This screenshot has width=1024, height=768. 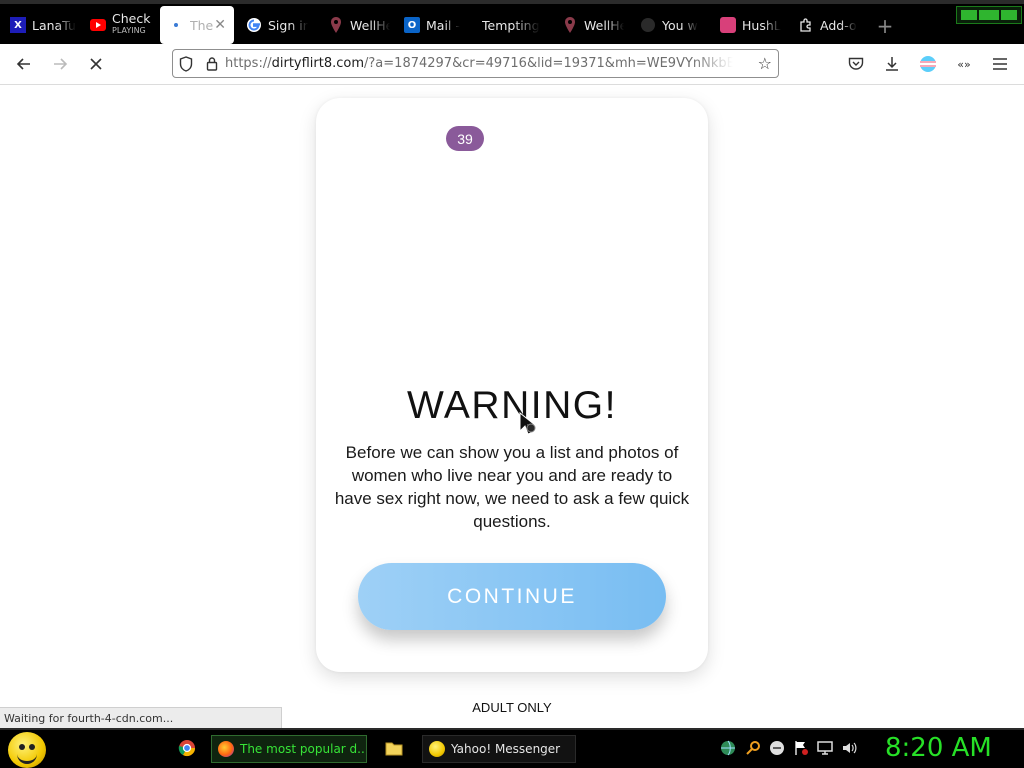 What do you see at coordinates (220, 25) in the screenshot?
I see `close-tab-icon: ✕` at bounding box center [220, 25].